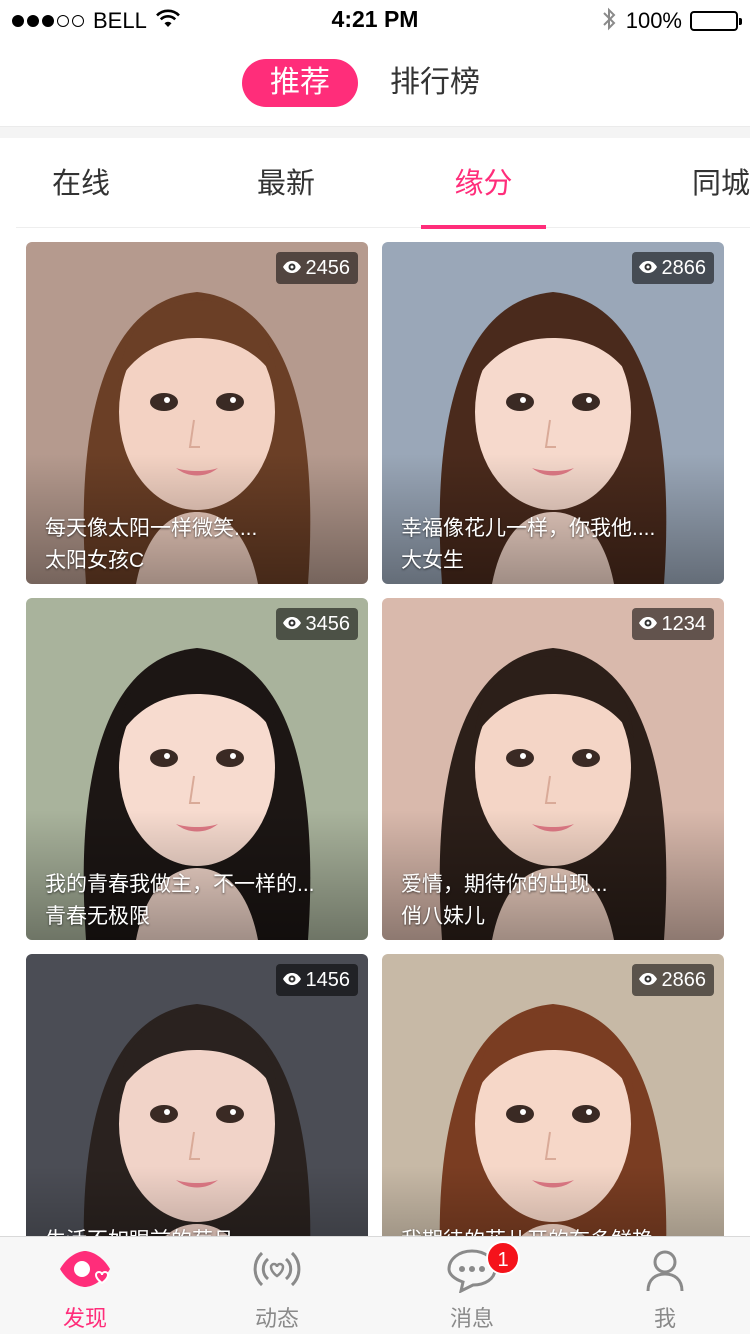 The image size is (750, 1334). I want to click on profile-name: 太阳女孩C, so click(95, 560).